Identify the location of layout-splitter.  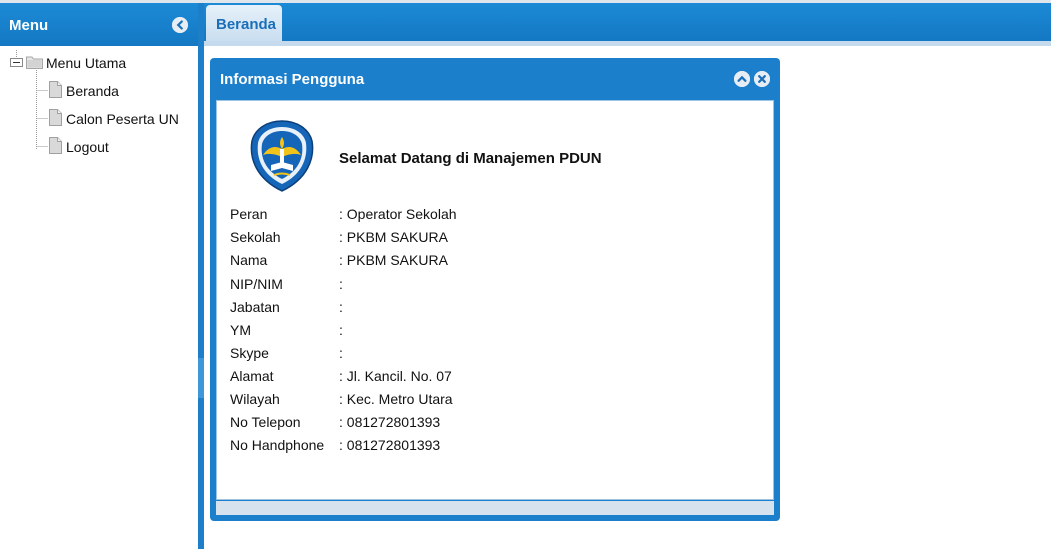
(201, 276).